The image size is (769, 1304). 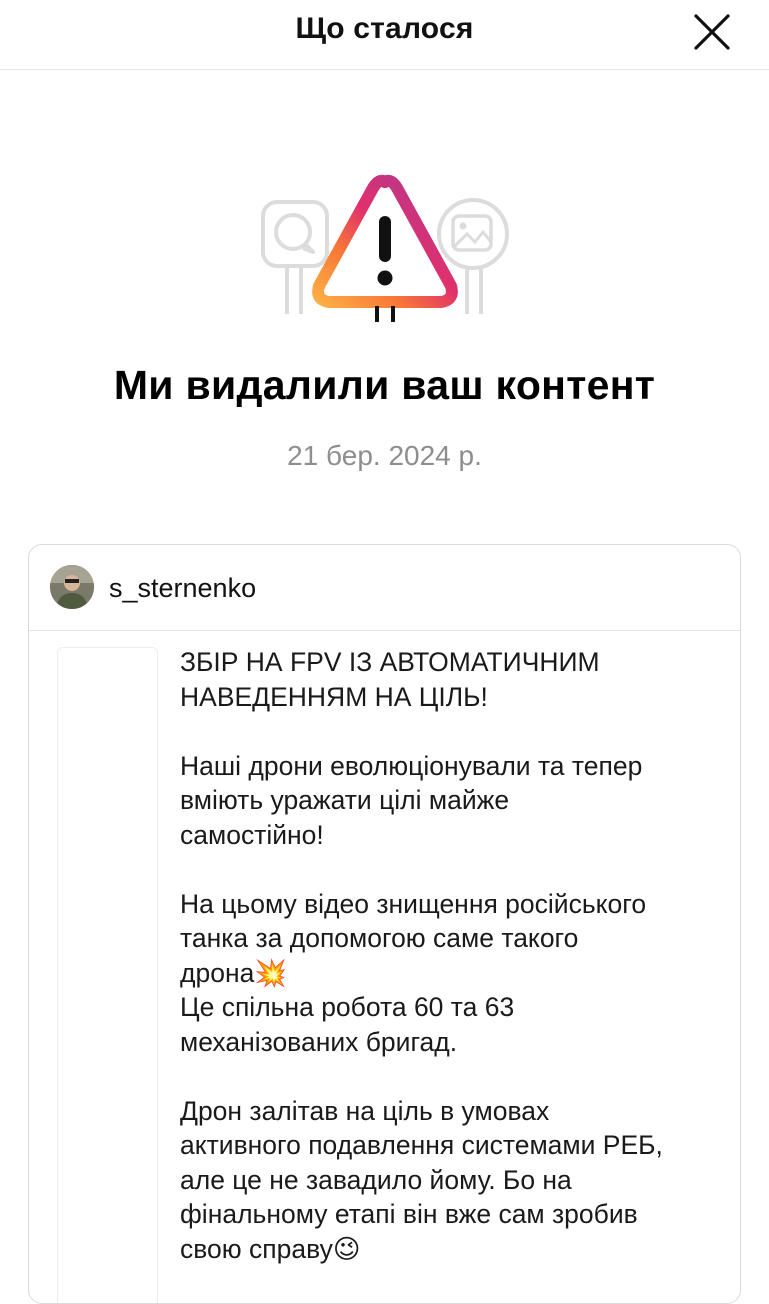 What do you see at coordinates (384, 455) in the screenshot?
I see `removal-date: 21 бер. 2024 р.` at bounding box center [384, 455].